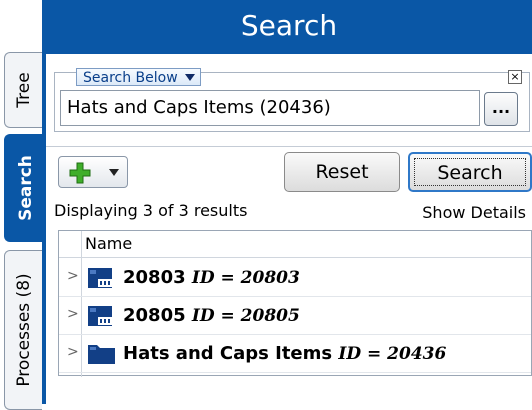 The height and width of the screenshot is (410, 532). I want to click on focus-ring, so click(470, 172).